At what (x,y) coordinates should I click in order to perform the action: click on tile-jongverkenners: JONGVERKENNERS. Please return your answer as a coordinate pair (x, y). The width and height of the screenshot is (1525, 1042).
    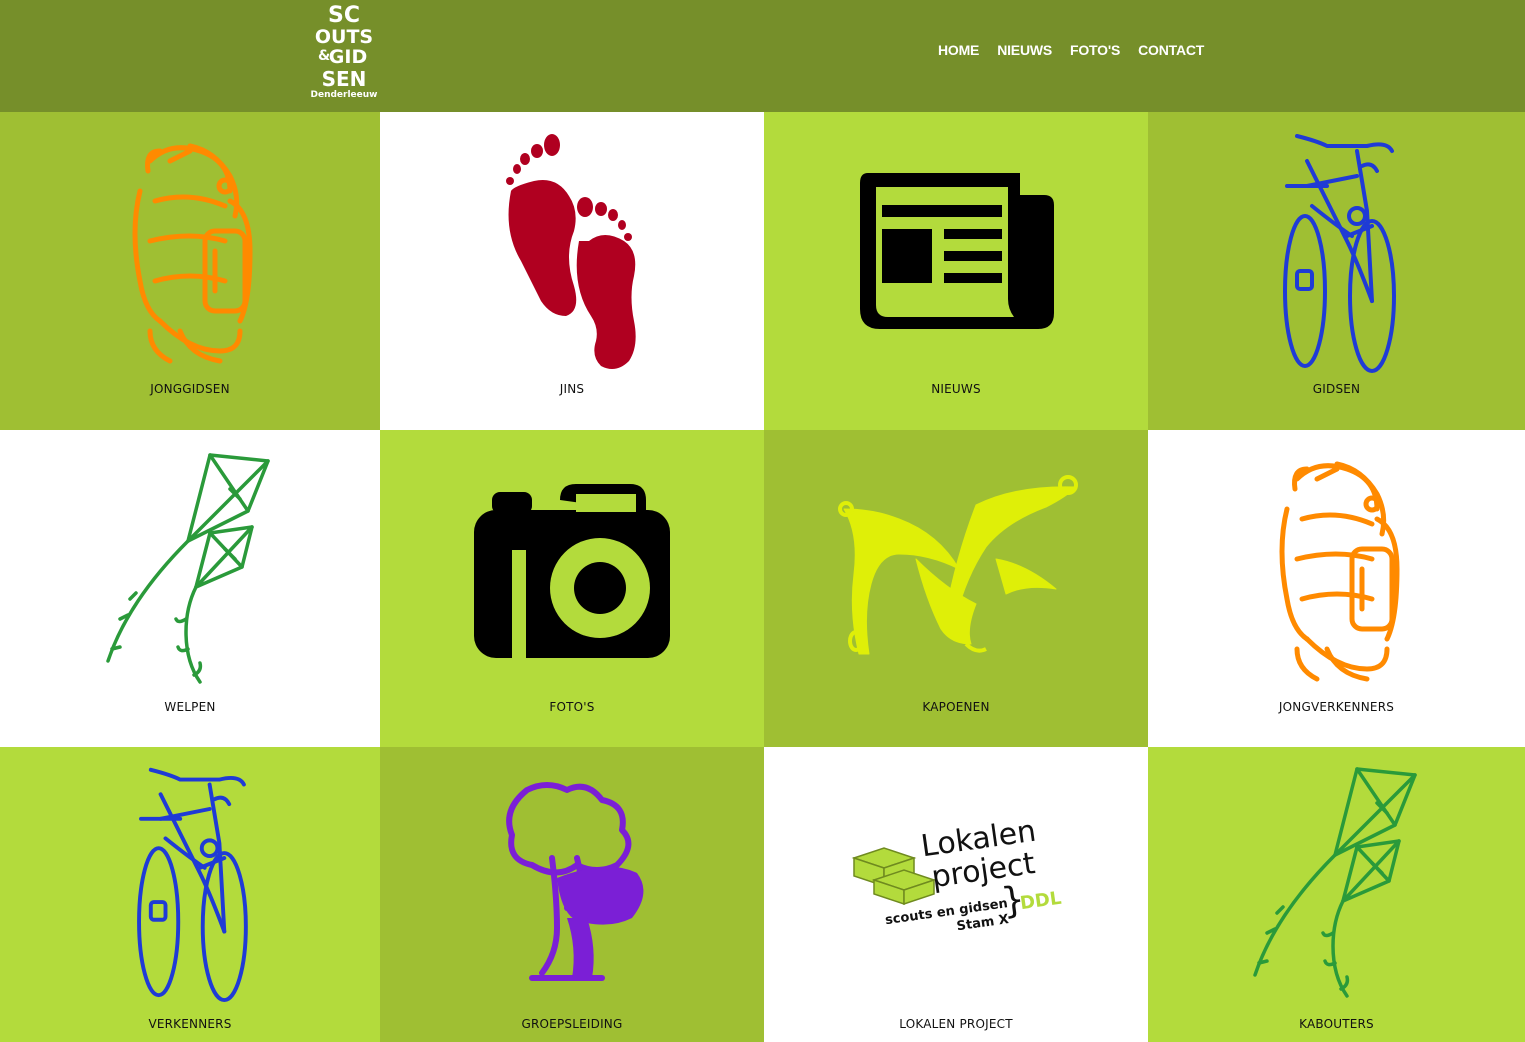
    Looking at the image, I should click on (1336, 588).